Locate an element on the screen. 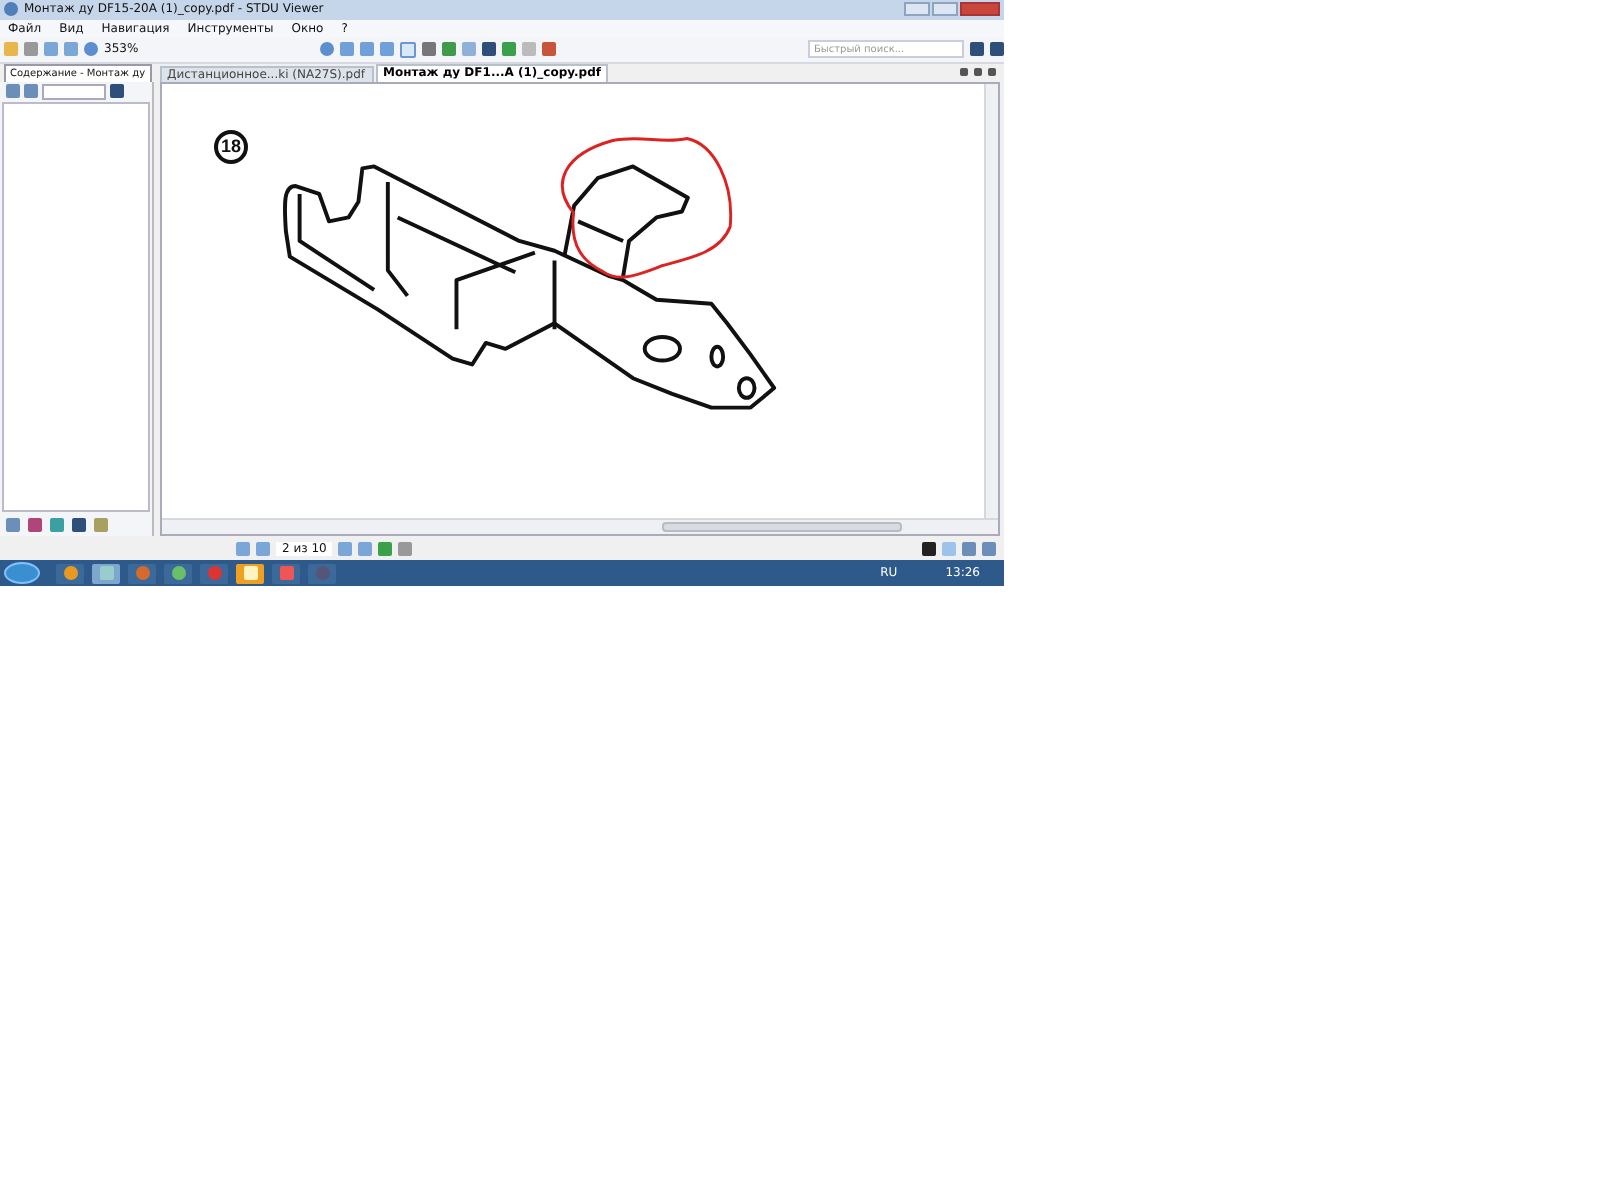 This screenshot has width=1600, height=1200. maximize-button is located at coordinates (945, 9).